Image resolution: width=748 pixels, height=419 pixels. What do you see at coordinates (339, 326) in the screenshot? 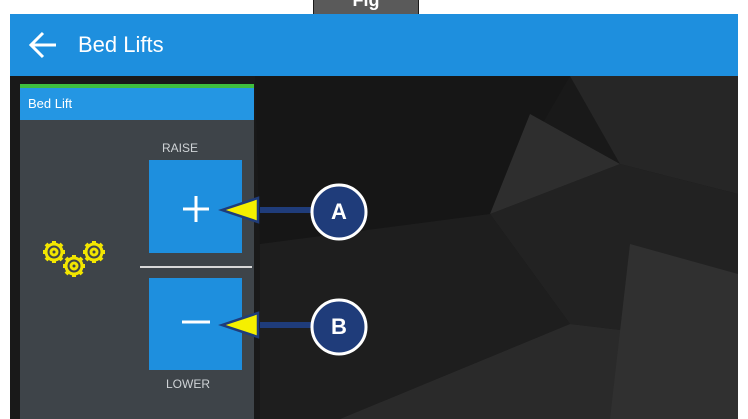
I see `callout-b-letter: B` at bounding box center [339, 326].